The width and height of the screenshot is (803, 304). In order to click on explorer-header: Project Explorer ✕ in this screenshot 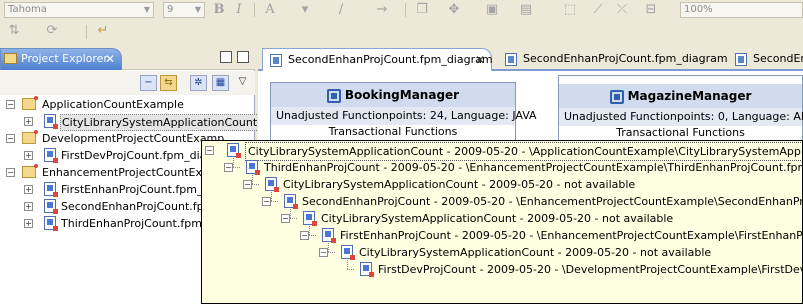, I will do `click(127, 58)`.